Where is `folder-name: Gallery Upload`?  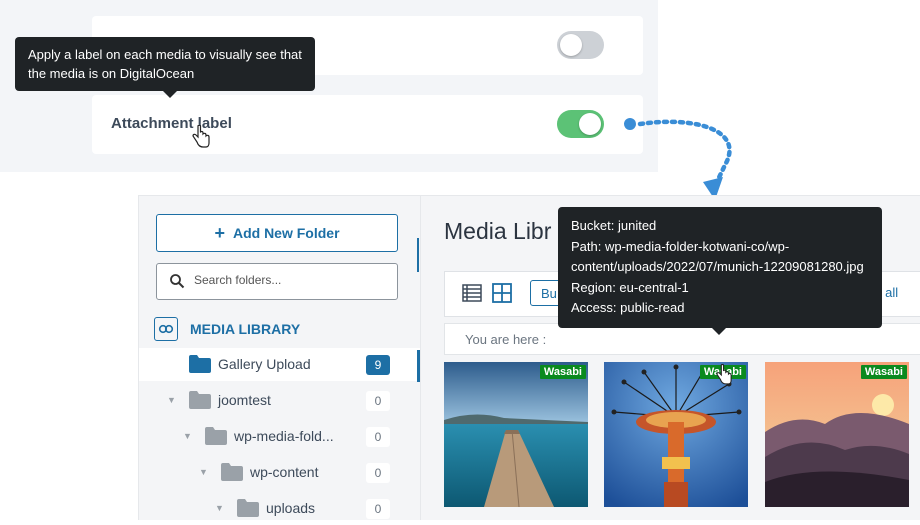 folder-name: Gallery Upload is located at coordinates (264, 364).